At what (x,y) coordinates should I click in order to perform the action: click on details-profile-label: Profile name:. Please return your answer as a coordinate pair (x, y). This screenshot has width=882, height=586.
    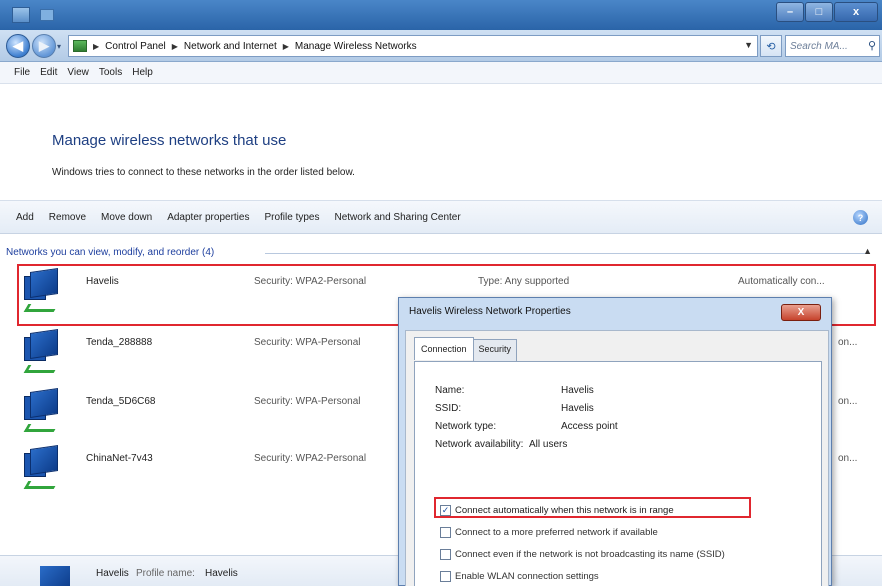
    Looking at the image, I should click on (165, 573).